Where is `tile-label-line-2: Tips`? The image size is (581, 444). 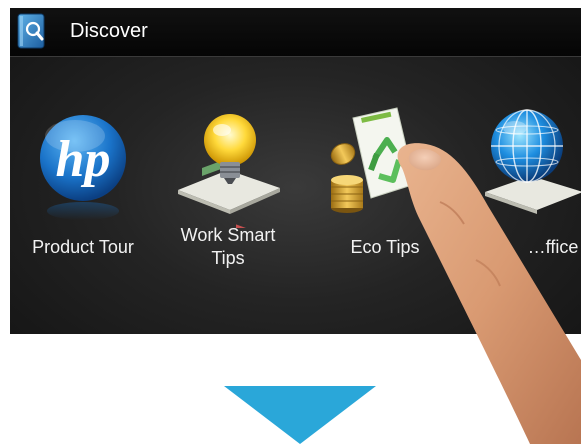
tile-label-line-2: Tips is located at coordinates (228, 258).